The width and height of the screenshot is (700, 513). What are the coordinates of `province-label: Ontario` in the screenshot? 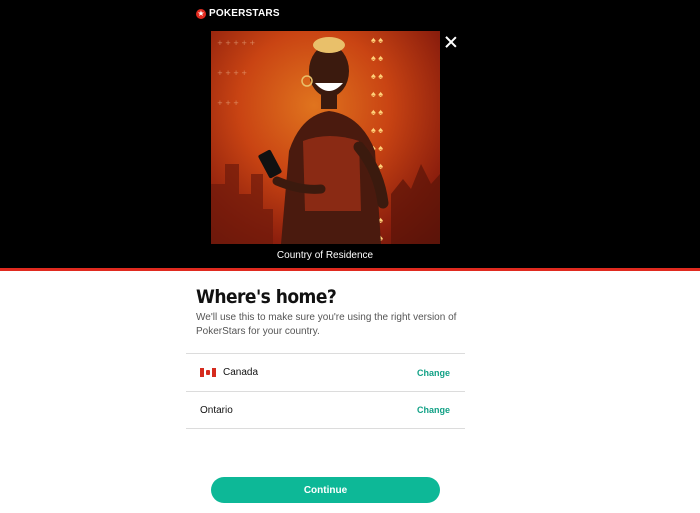 It's located at (216, 410).